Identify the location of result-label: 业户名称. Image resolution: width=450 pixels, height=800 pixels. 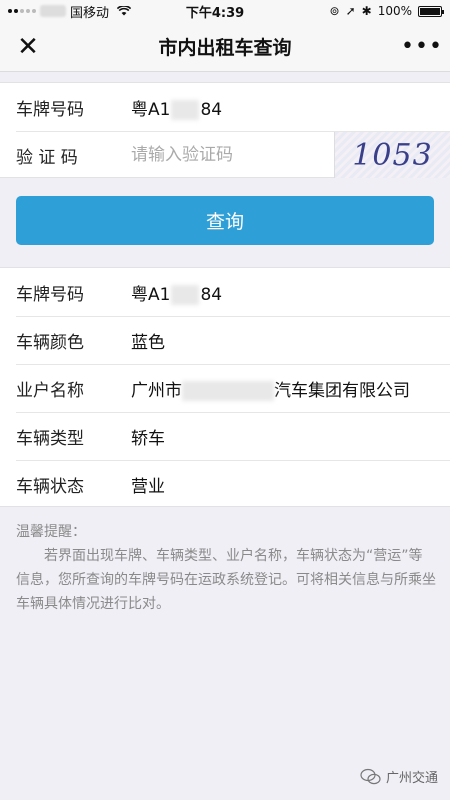
(50, 390).